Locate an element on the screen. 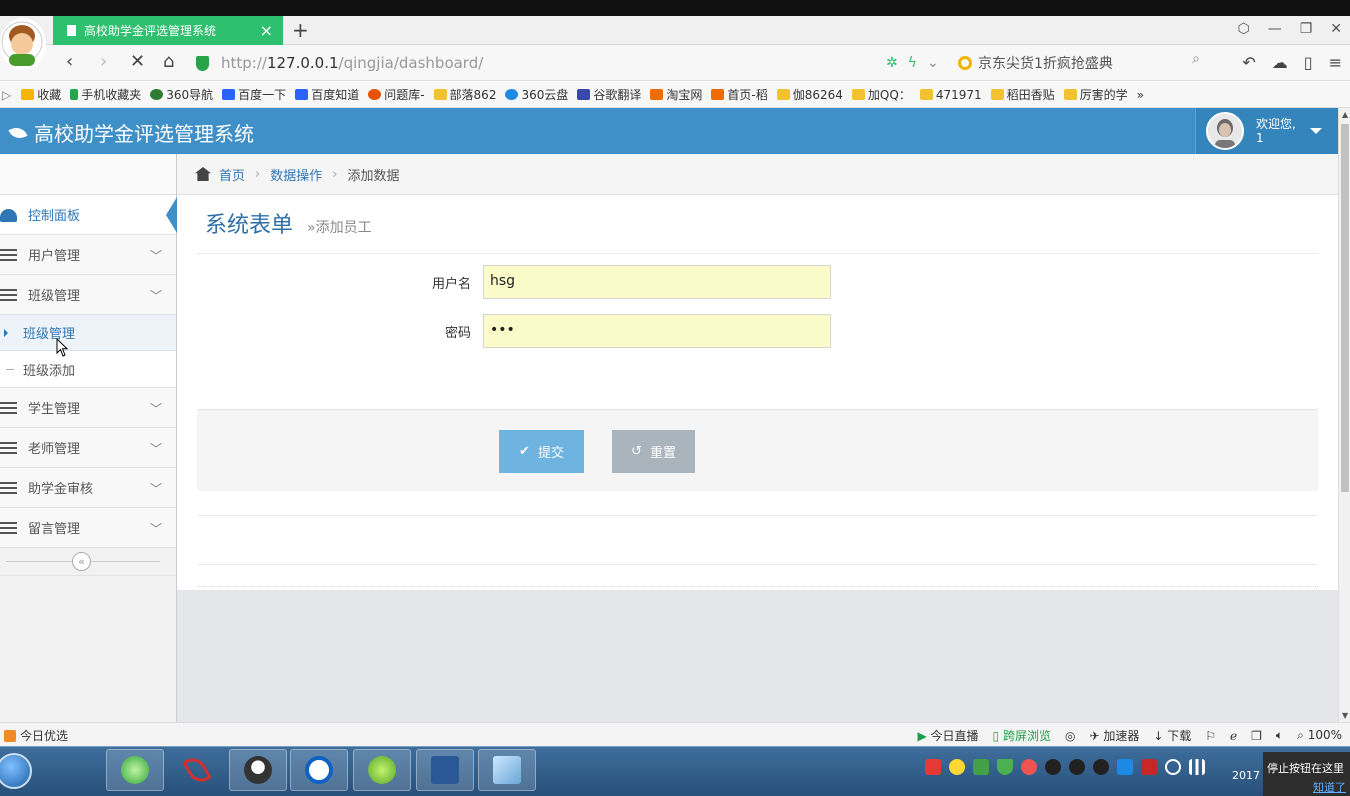 The image size is (1350, 796). live-button: ▶ 今日直播 is located at coordinates (947, 735).